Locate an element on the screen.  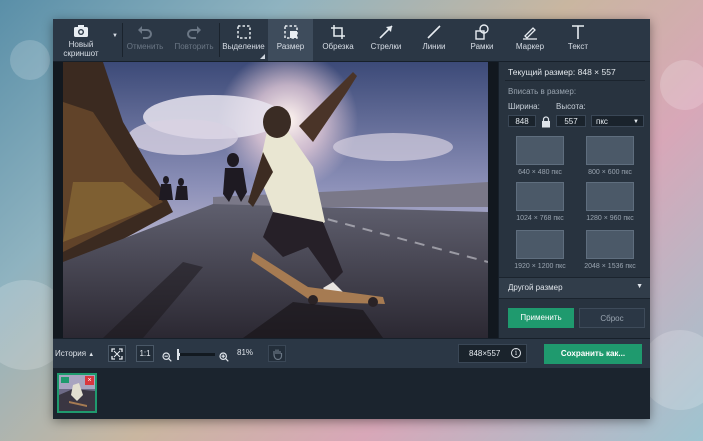
zoom-percent: 81% is located at coordinates (245, 352).